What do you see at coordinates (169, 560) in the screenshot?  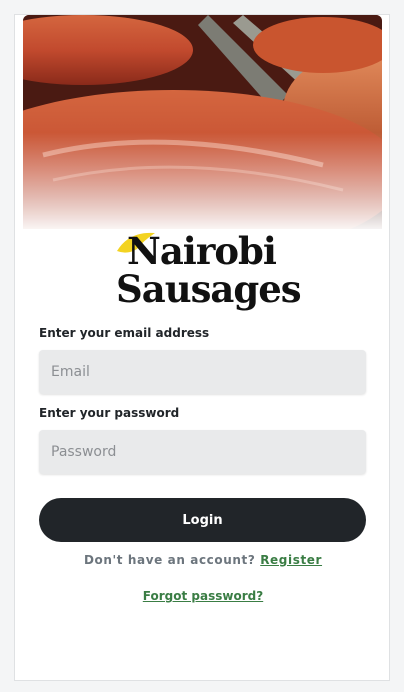 I see `register-prompt: Don't have an account?` at bounding box center [169, 560].